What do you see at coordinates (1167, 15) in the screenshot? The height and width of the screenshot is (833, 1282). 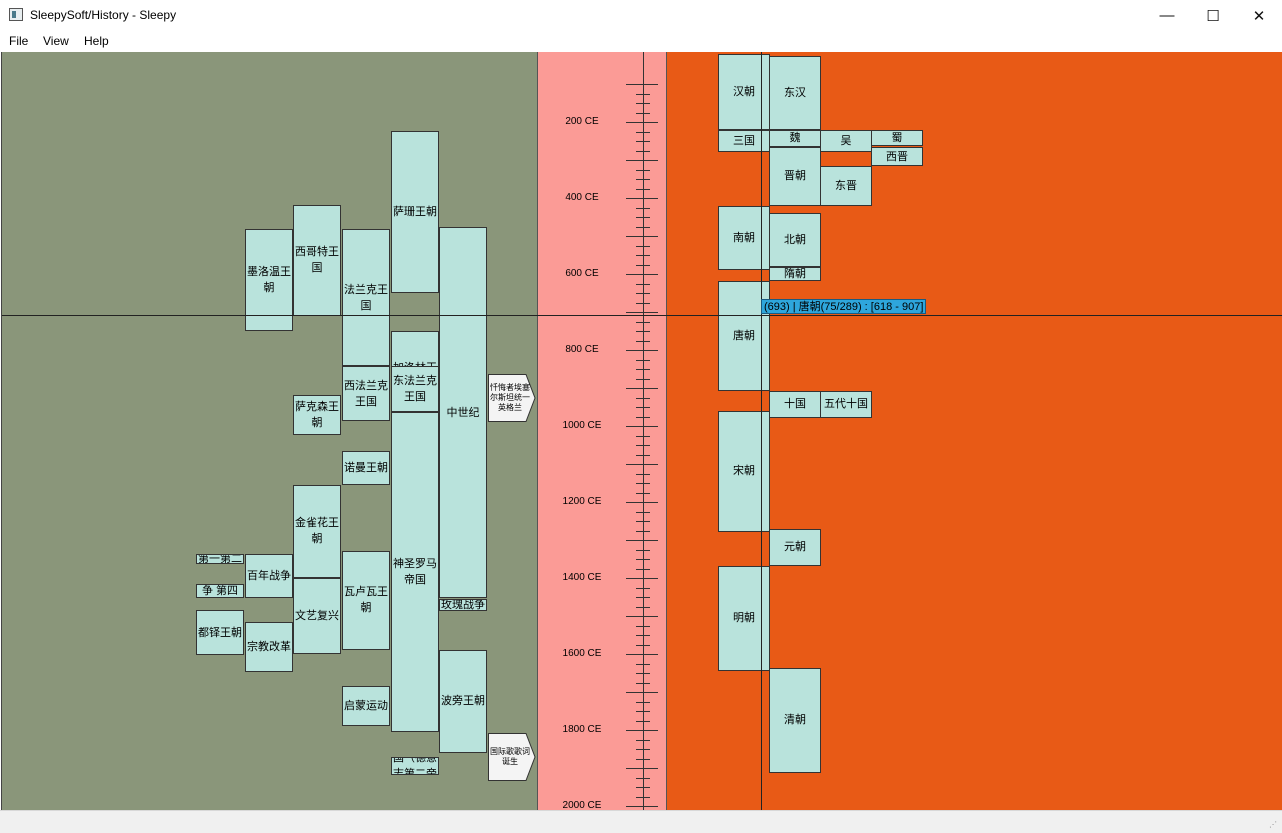 I see `minimize-button: —` at bounding box center [1167, 15].